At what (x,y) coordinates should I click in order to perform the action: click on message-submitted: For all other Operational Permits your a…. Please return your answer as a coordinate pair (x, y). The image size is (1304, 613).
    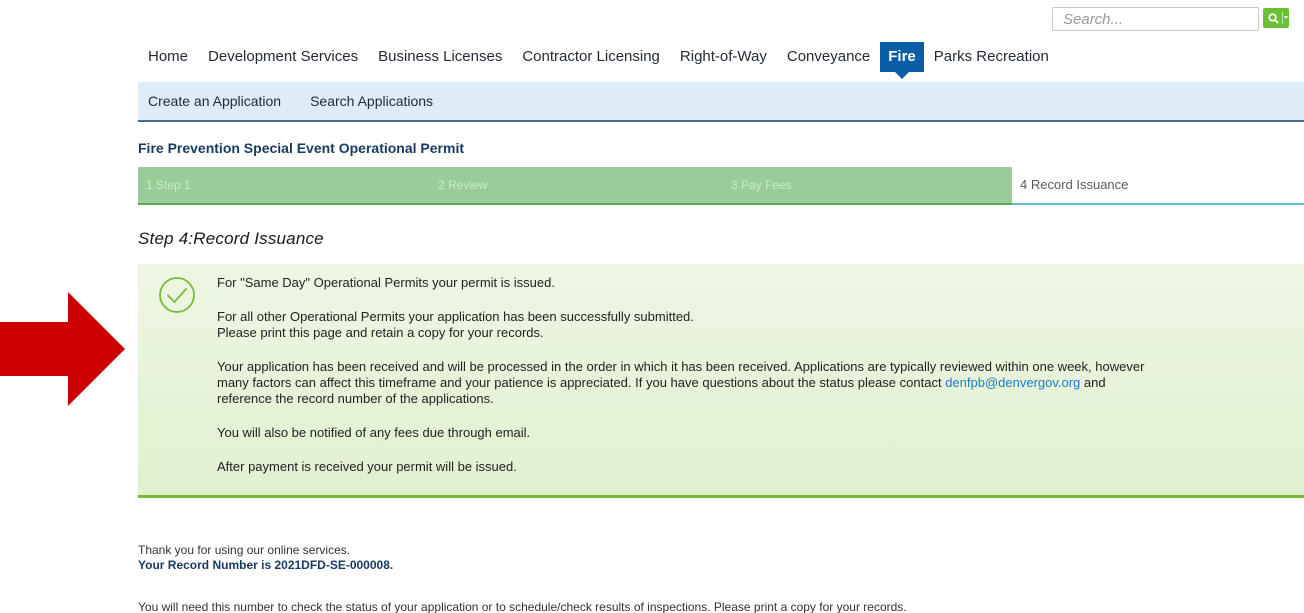
    Looking at the image, I should click on (455, 316).